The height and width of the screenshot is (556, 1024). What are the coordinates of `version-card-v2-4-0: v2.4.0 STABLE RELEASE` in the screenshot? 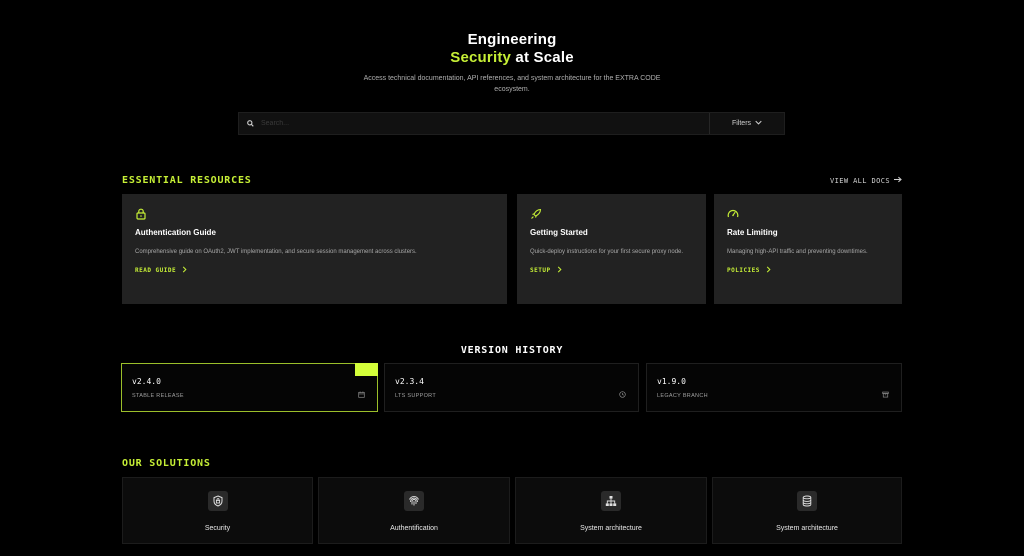 It's located at (249, 387).